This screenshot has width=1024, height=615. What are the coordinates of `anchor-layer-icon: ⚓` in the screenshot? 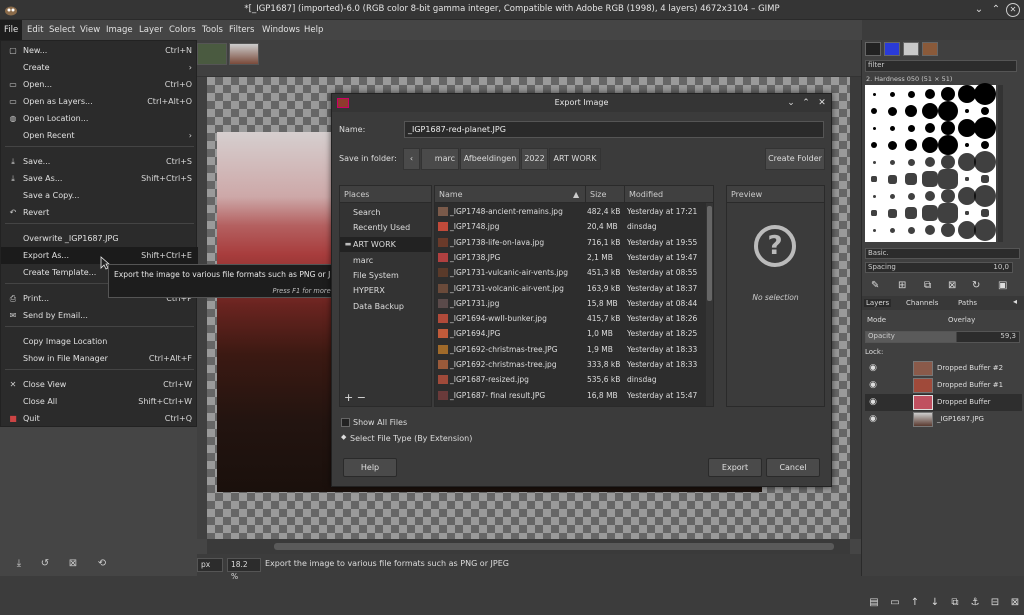 It's located at (975, 602).